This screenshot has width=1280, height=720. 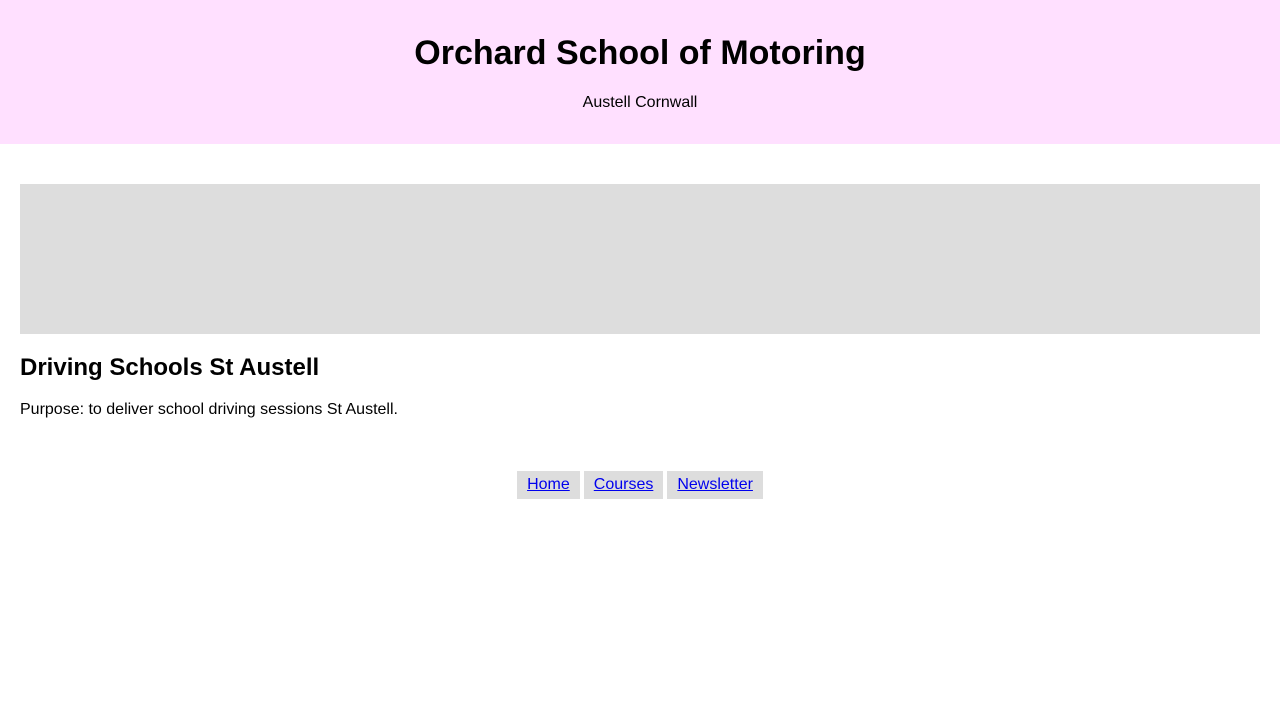 What do you see at coordinates (640, 102) in the screenshot?
I see `site-location: Austell Cornwall` at bounding box center [640, 102].